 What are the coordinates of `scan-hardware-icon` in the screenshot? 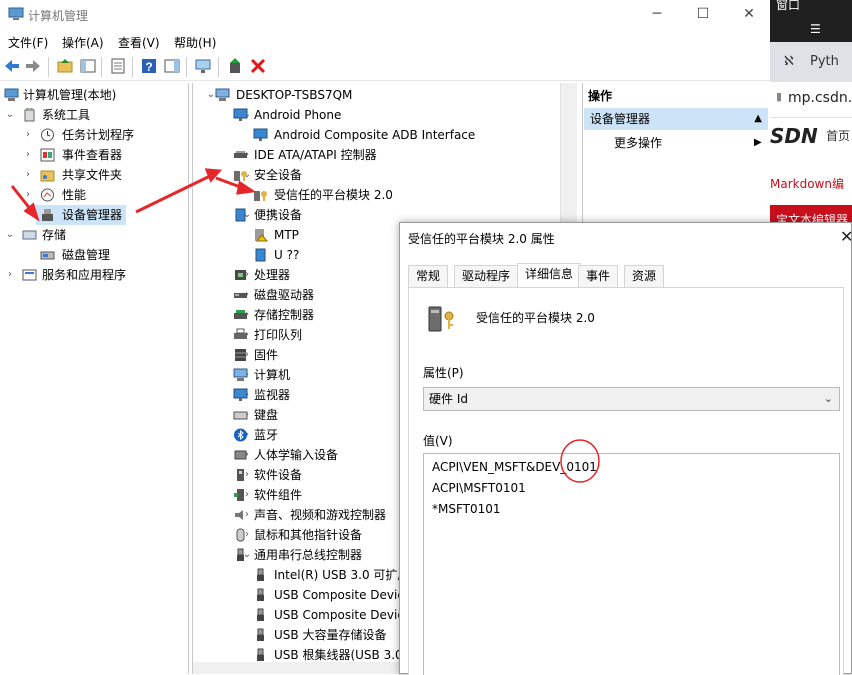 It's located at (203, 66).